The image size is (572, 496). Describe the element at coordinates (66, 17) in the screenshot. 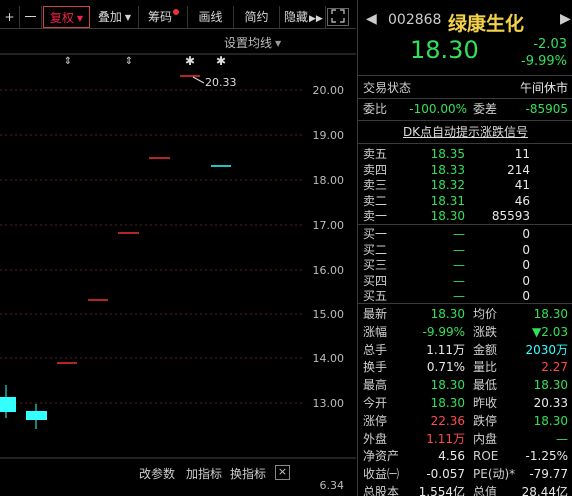

I see `fuquan-button: 复权 ▼` at that location.